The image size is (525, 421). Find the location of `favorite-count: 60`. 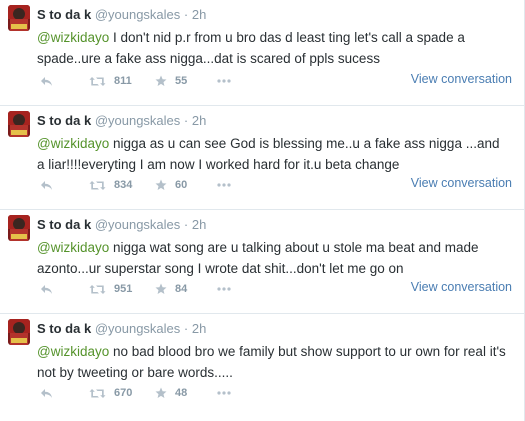

favorite-count: 60 is located at coordinates (181, 185).